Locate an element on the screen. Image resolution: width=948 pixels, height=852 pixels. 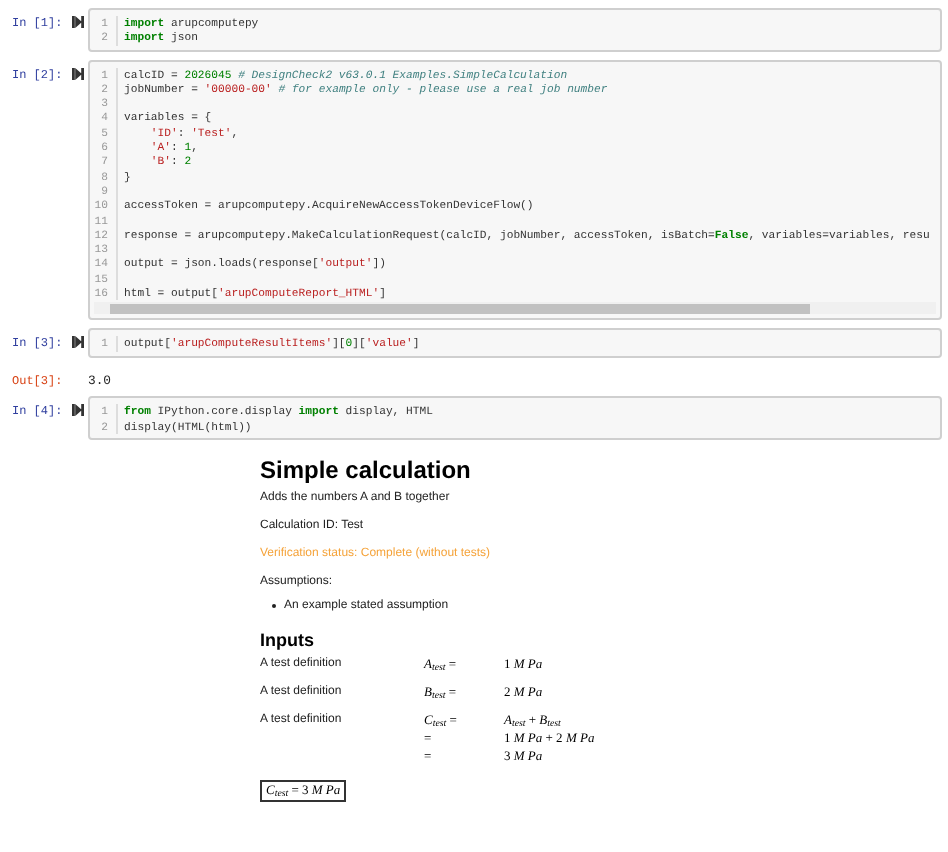
report-title: Simple calculation is located at coordinates (366, 469).